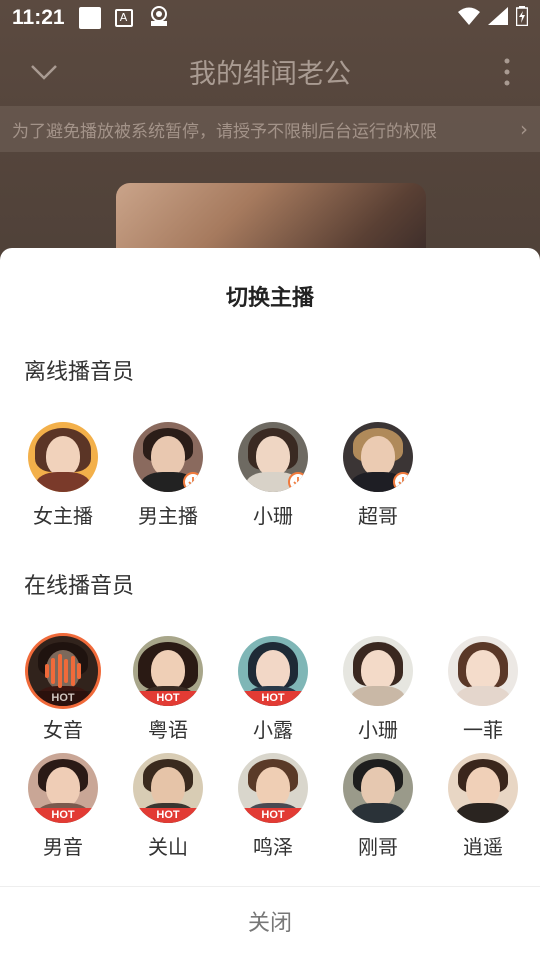  Describe the element at coordinates (38, 17) in the screenshot. I see `status-time: 11:21` at that location.